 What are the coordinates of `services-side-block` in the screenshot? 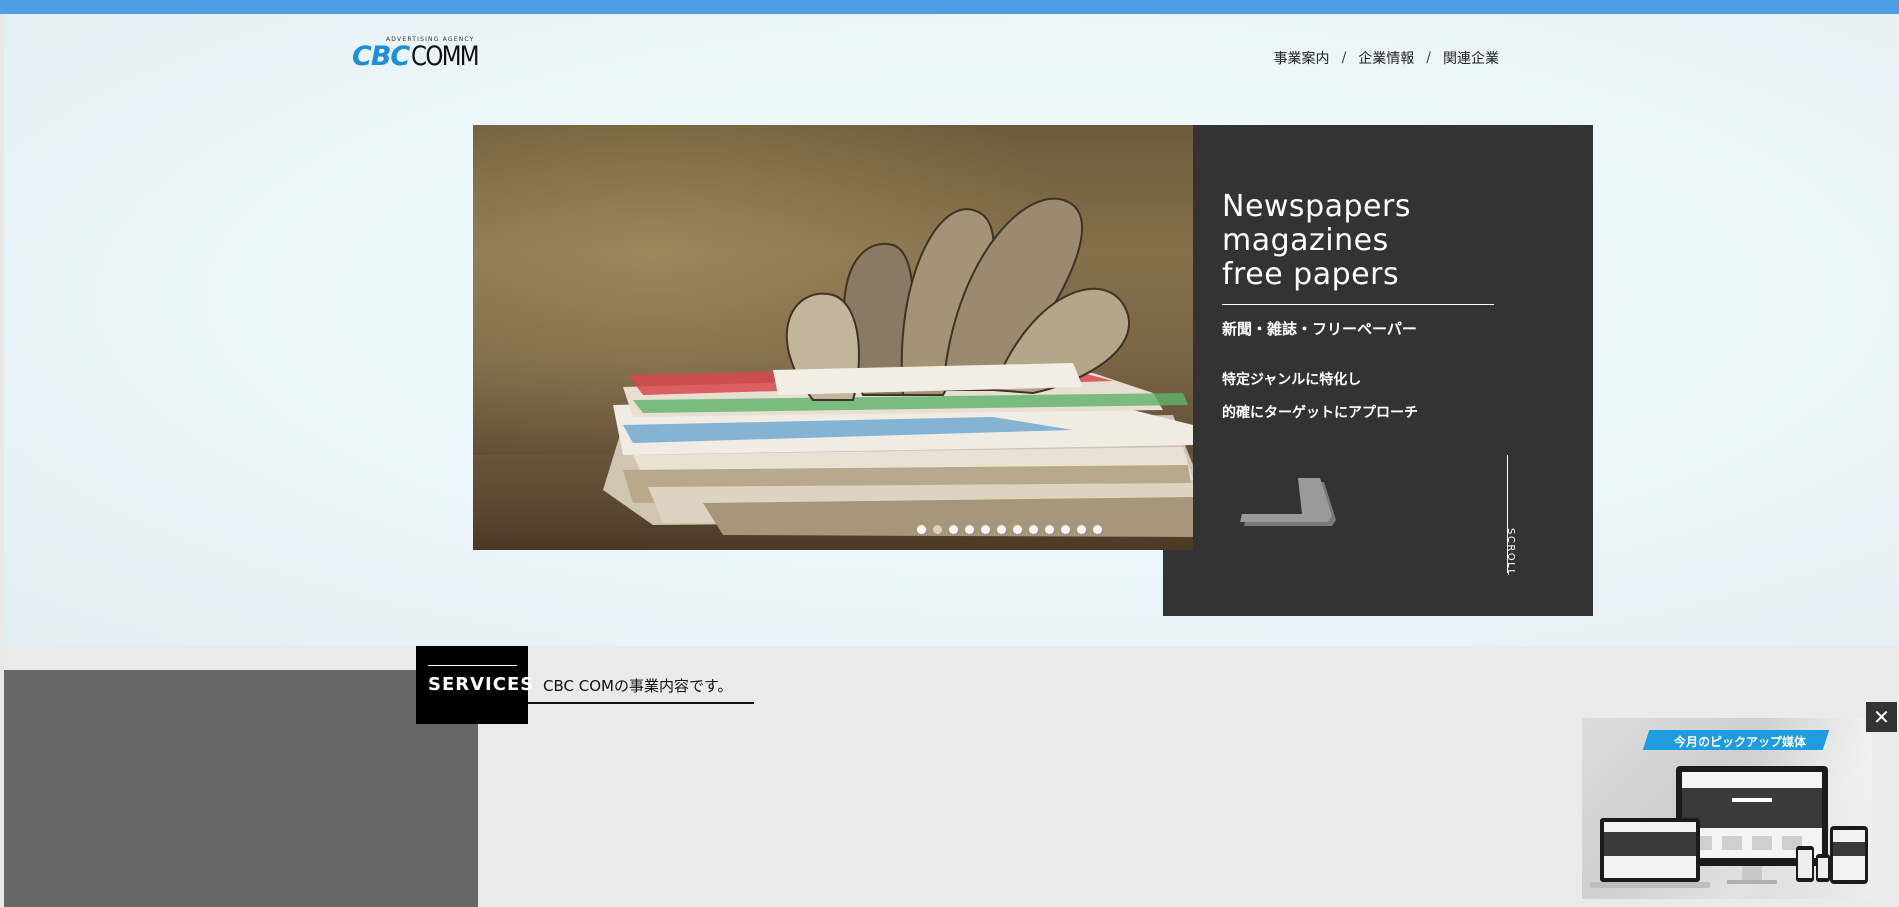 It's located at (241, 788).